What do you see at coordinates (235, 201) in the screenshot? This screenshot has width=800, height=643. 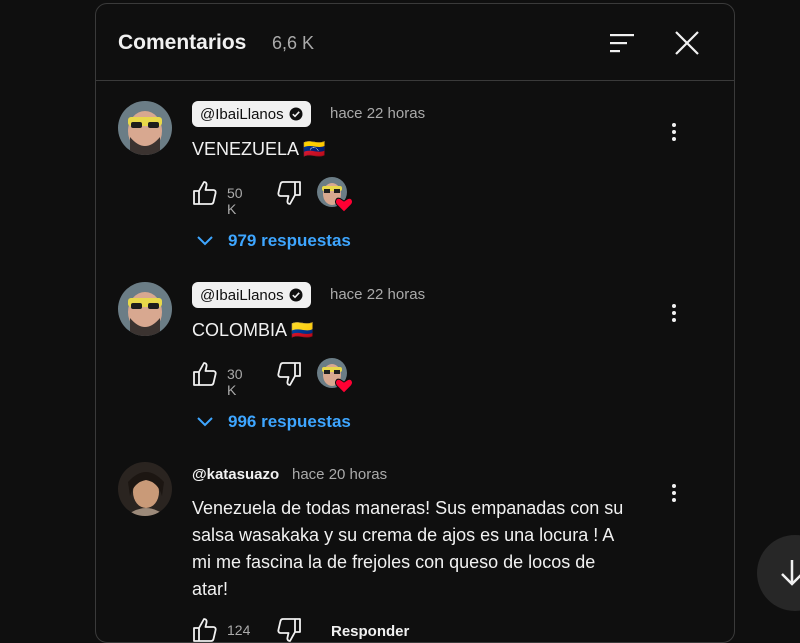 I see `like-count: 50 K` at bounding box center [235, 201].